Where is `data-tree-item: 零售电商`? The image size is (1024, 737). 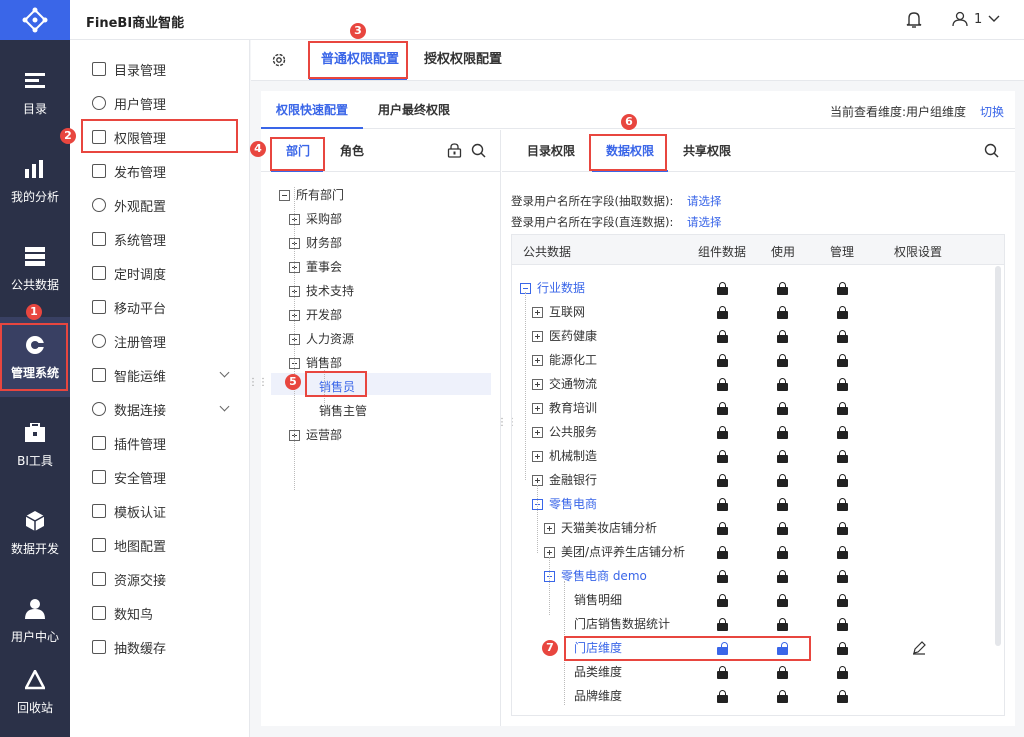 data-tree-item: 零售电商 is located at coordinates (564, 504).